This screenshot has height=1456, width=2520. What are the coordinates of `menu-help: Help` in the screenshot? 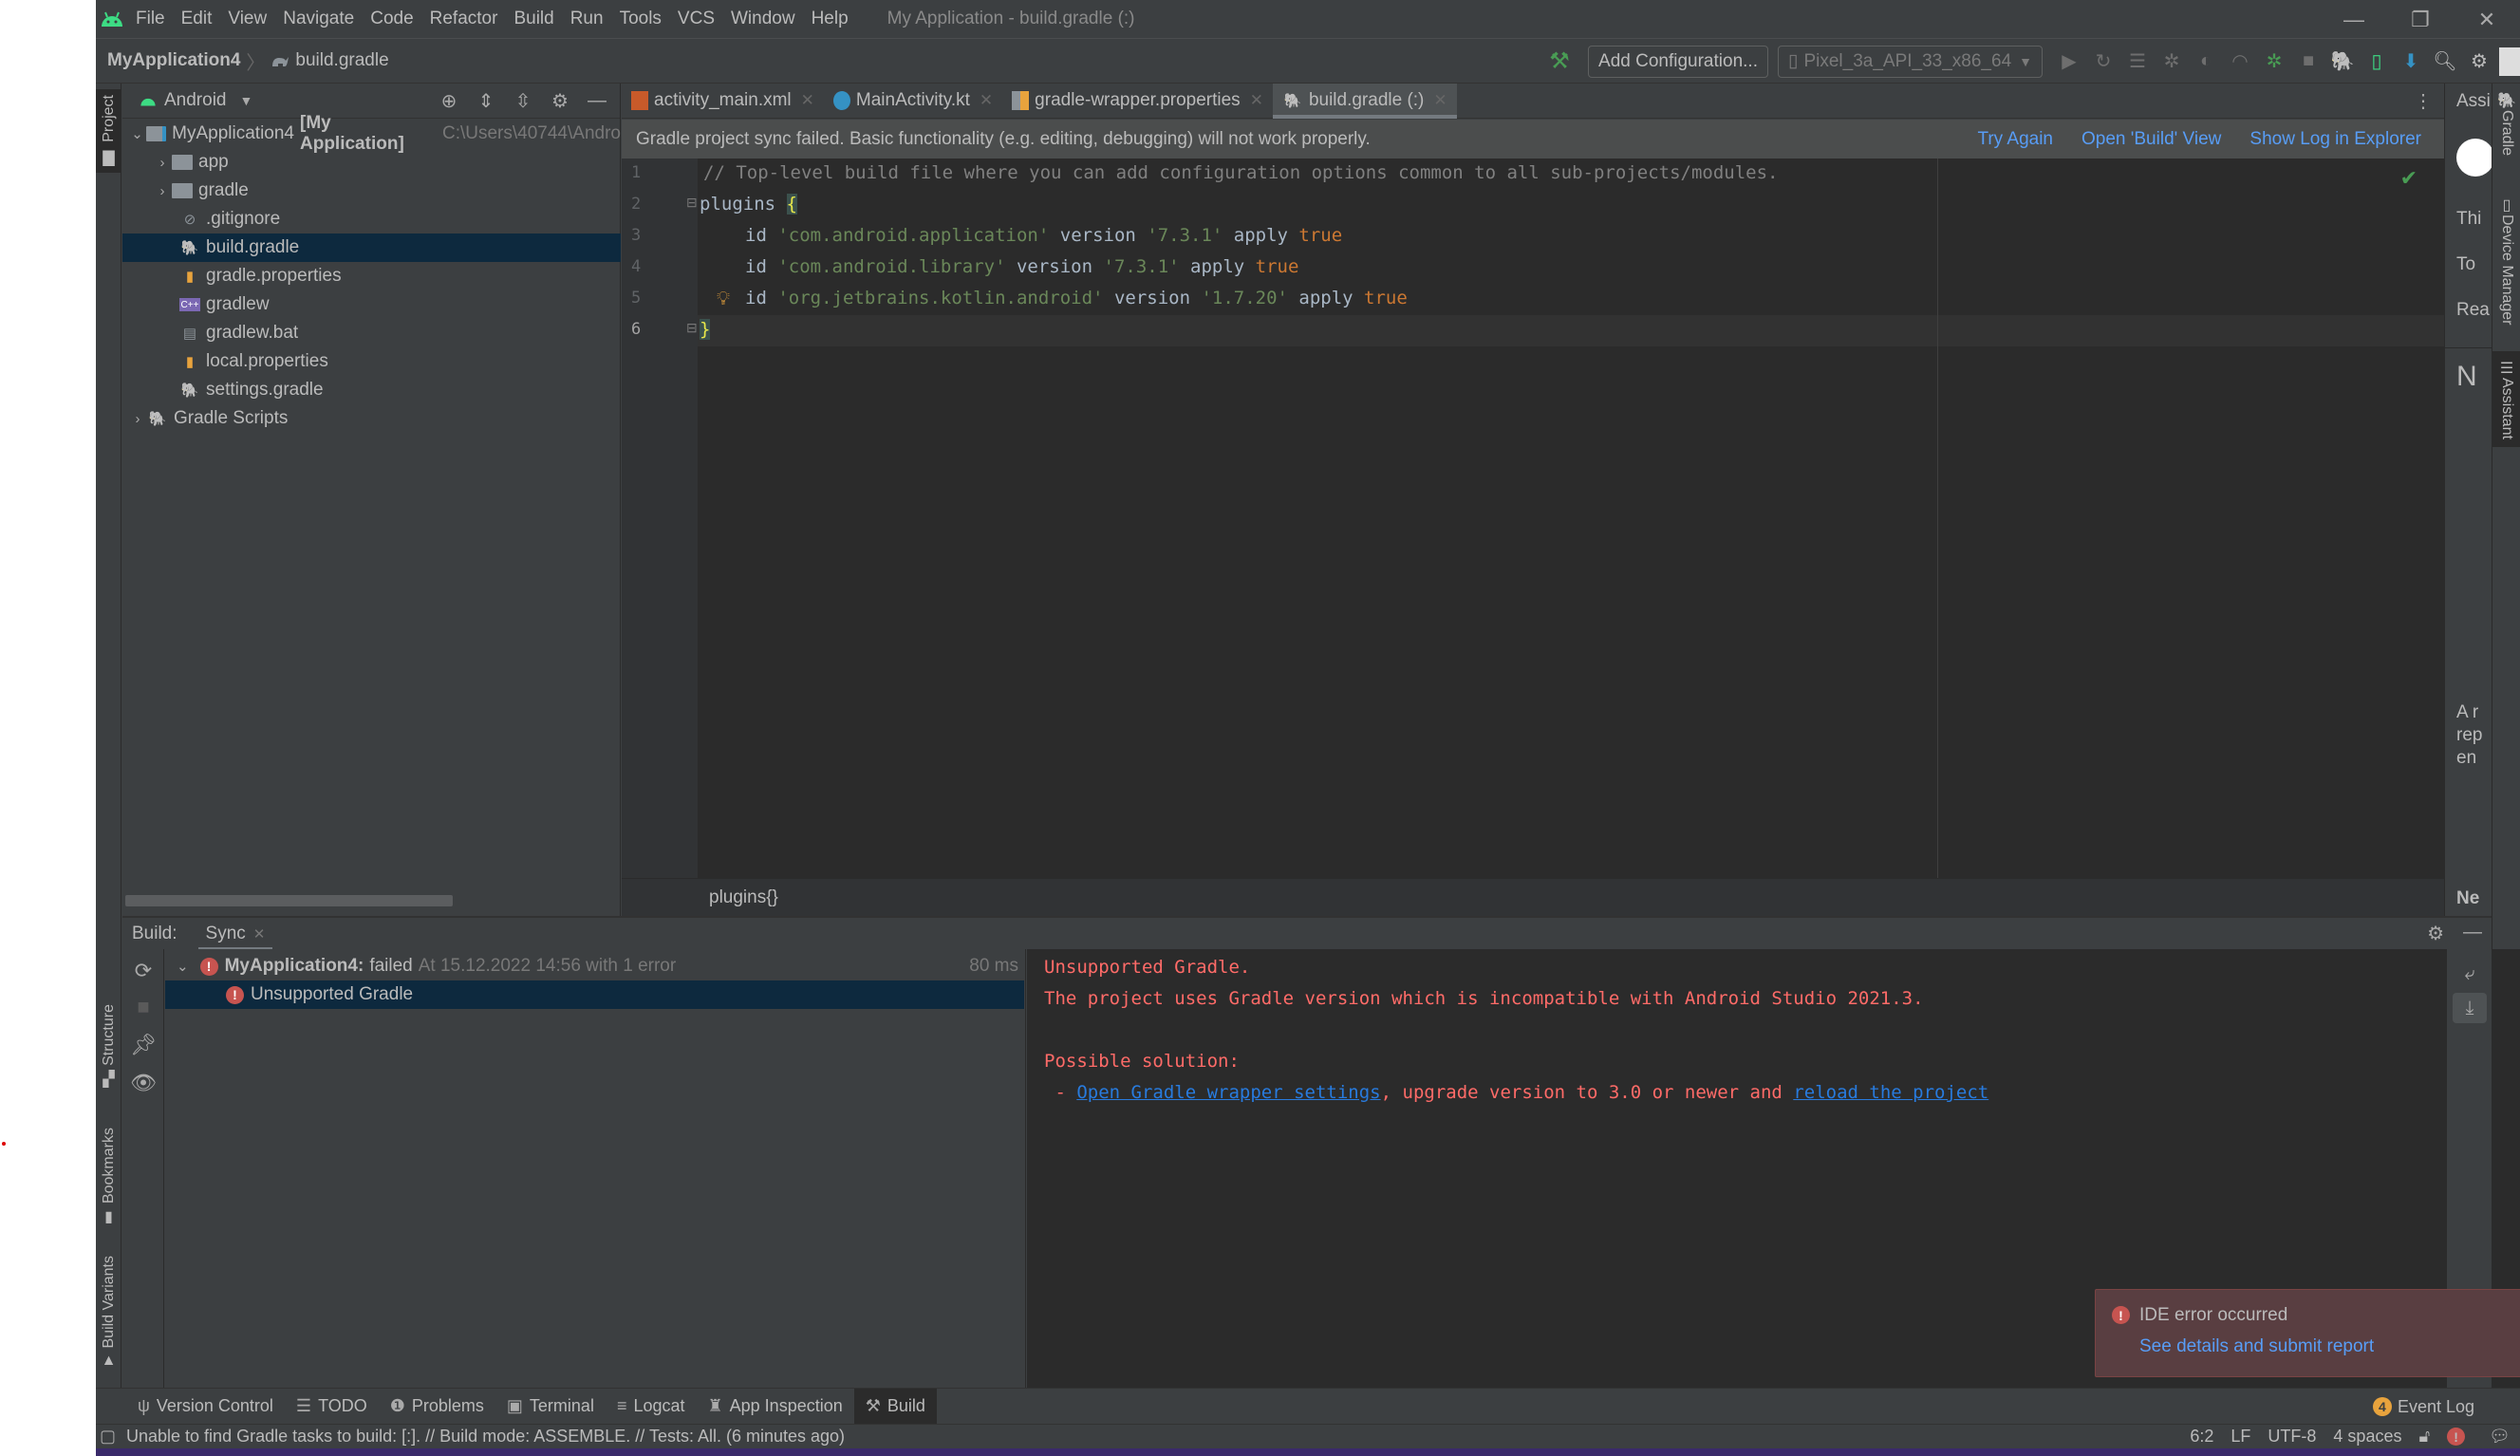 It's located at (830, 19).